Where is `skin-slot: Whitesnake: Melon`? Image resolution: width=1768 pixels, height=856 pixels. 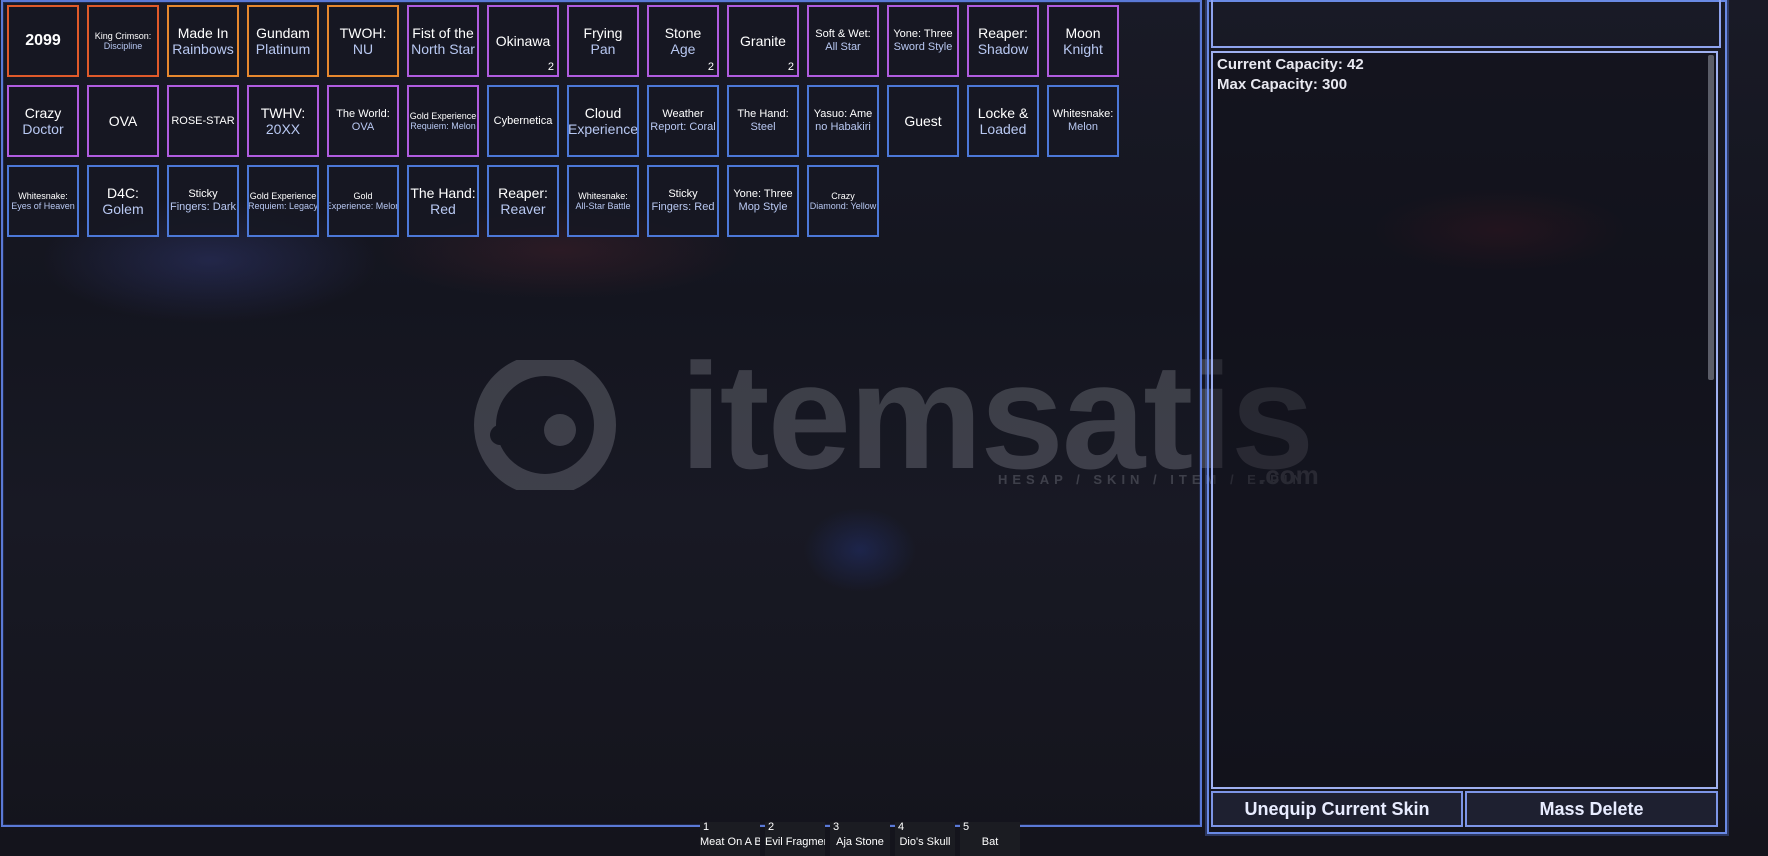 skin-slot: Whitesnake: Melon is located at coordinates (1083, 121).